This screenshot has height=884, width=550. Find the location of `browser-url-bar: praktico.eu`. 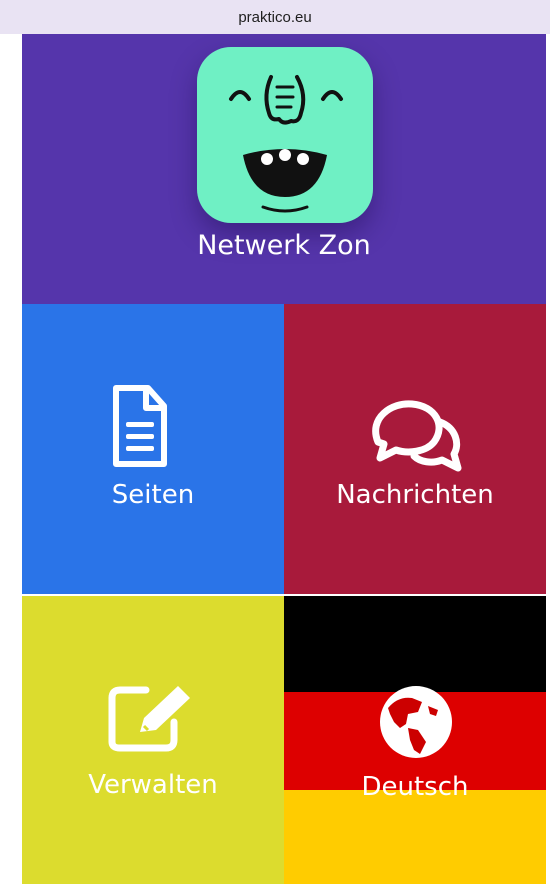

browser-url-bar: praktico.eu is located at coordinates (275, 17).